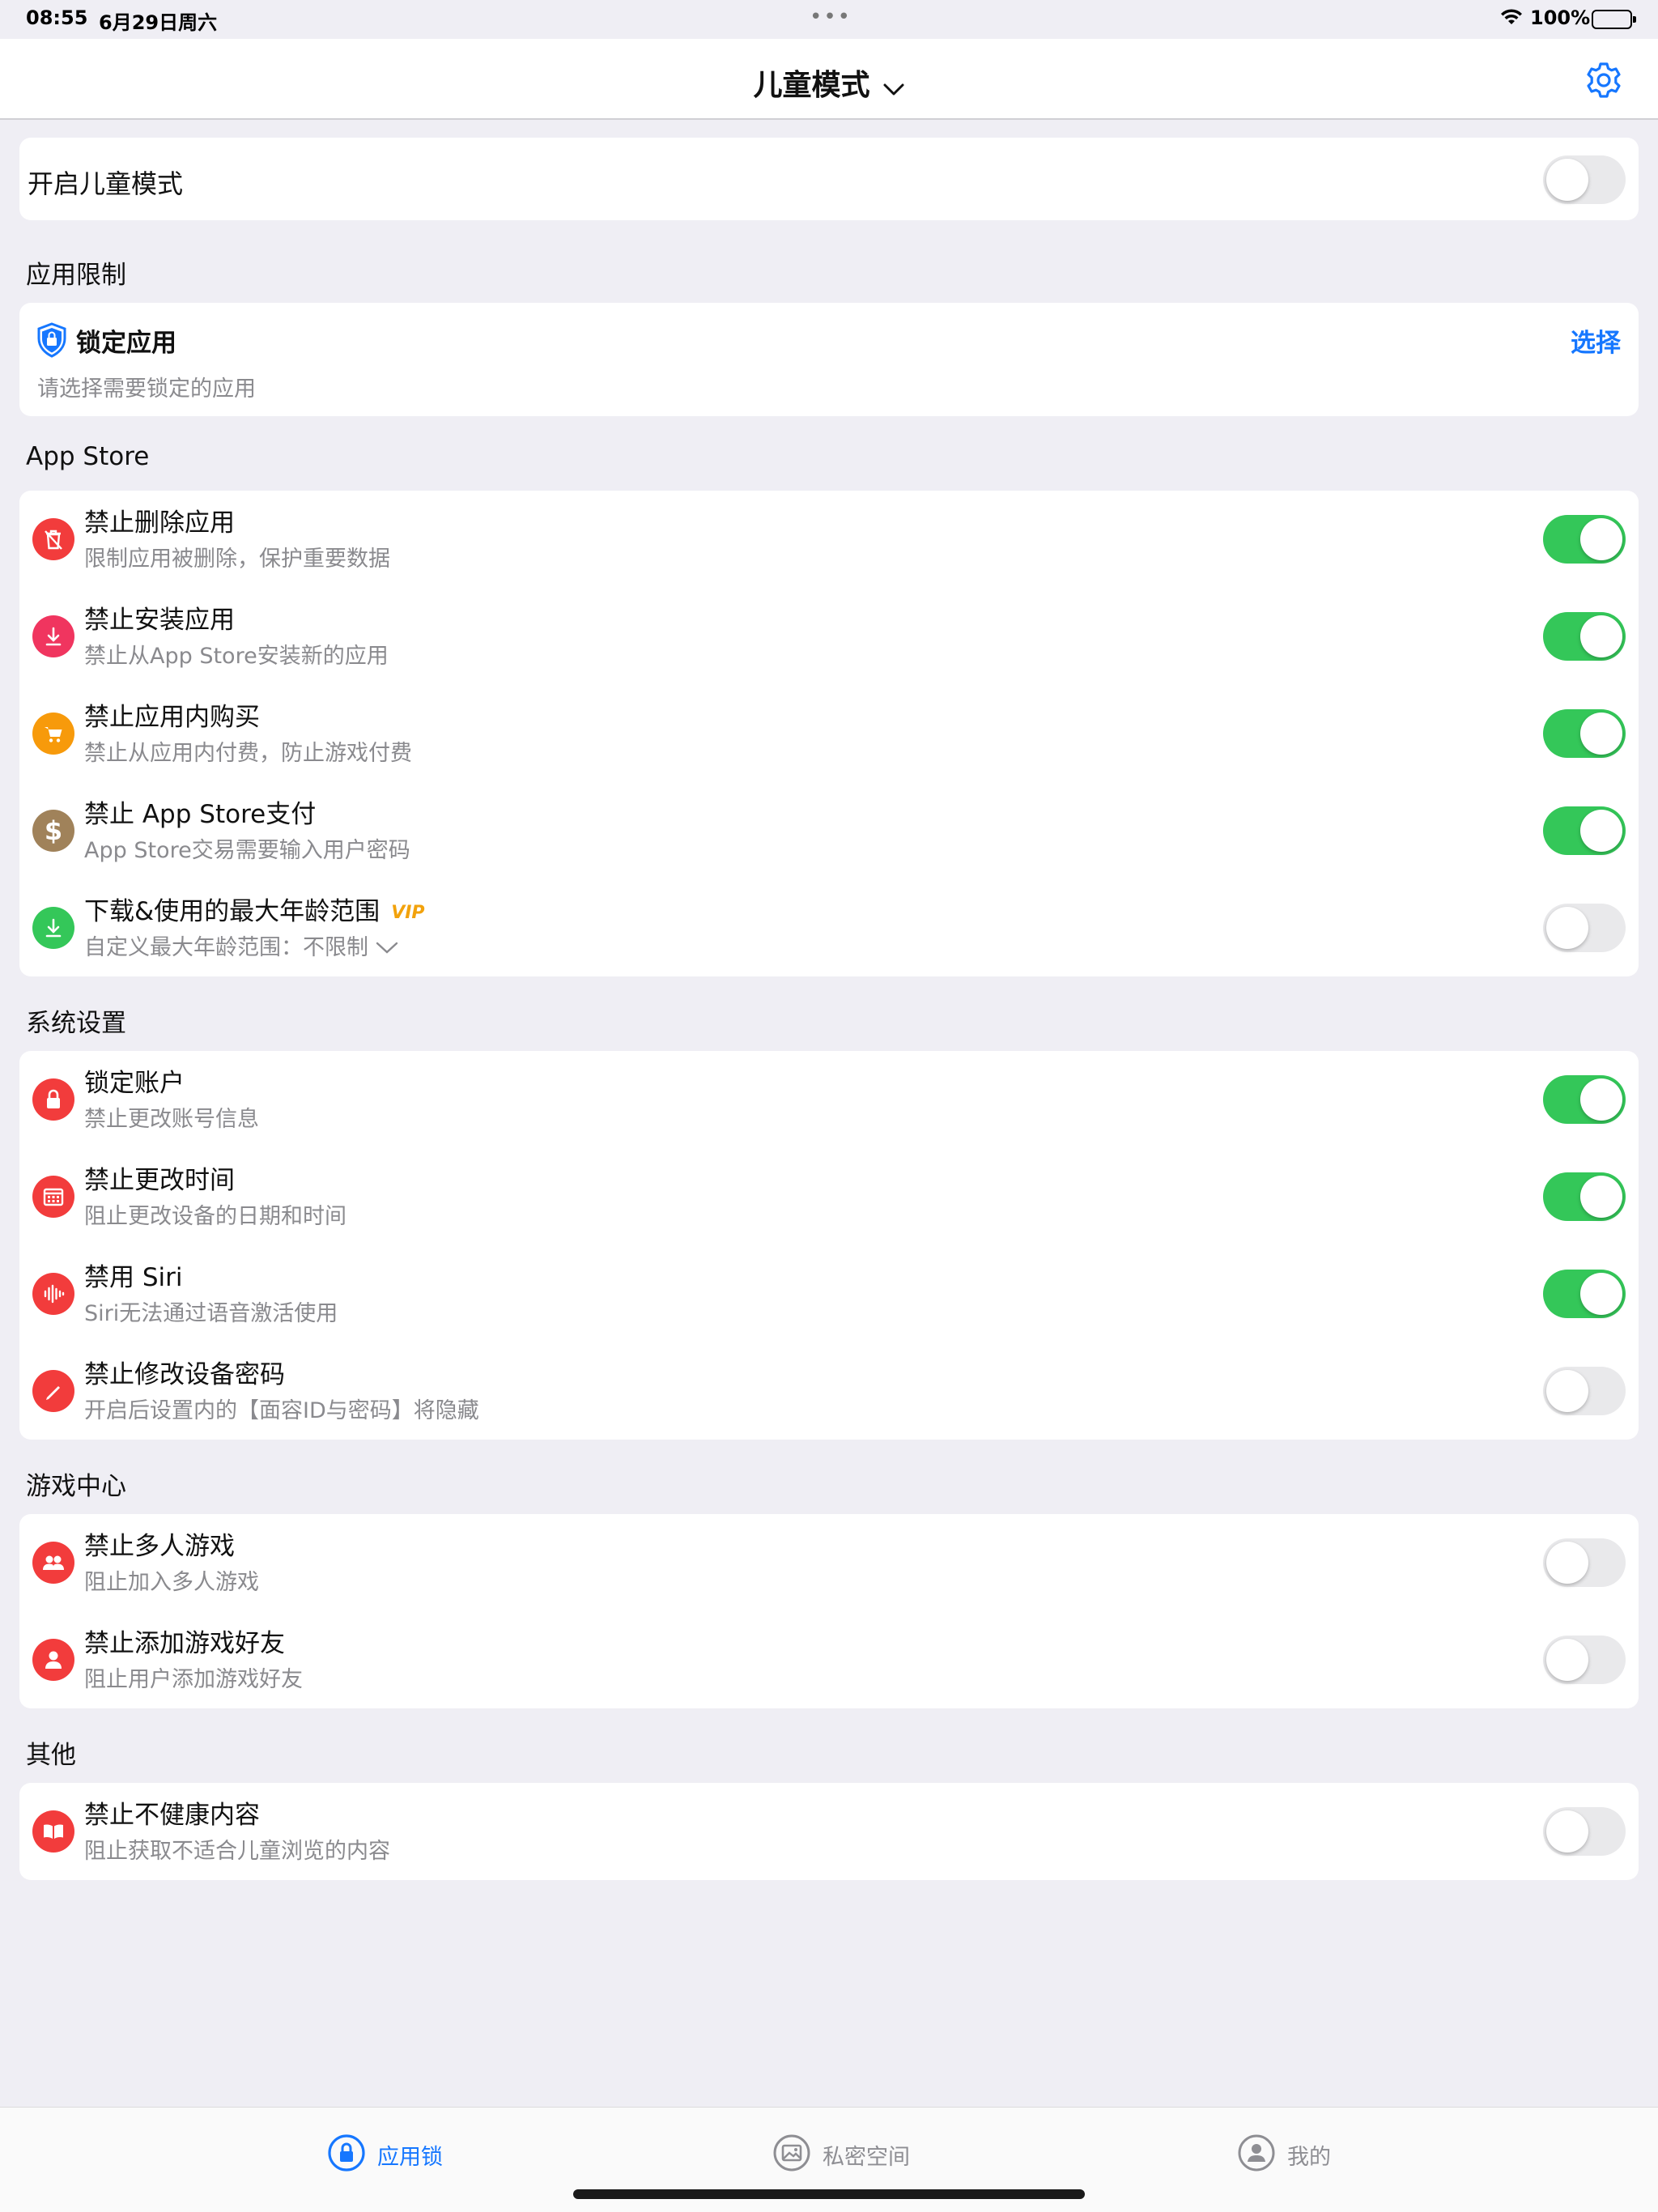  What do you see at coordinates (829, 636) in the screenshot?
I see `list-item: 禁止安装应用 禁止从App Store安装新的应用` at bounding box center [829, 636].